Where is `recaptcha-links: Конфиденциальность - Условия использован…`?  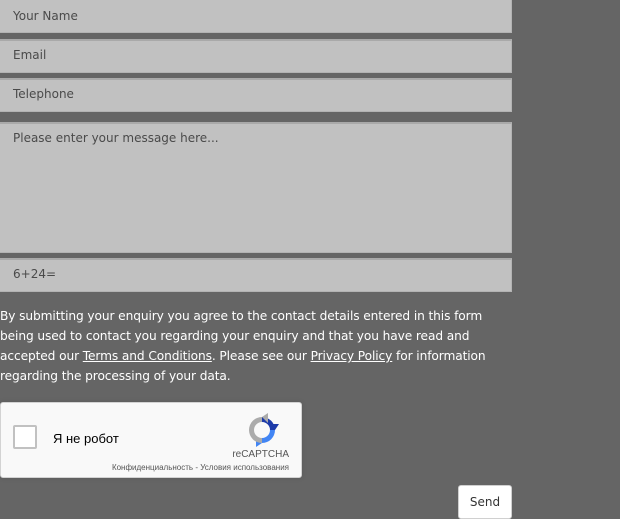
recaptcha-links: Конфиденциальность - Условия использован… is located at coordinates (200, 467).